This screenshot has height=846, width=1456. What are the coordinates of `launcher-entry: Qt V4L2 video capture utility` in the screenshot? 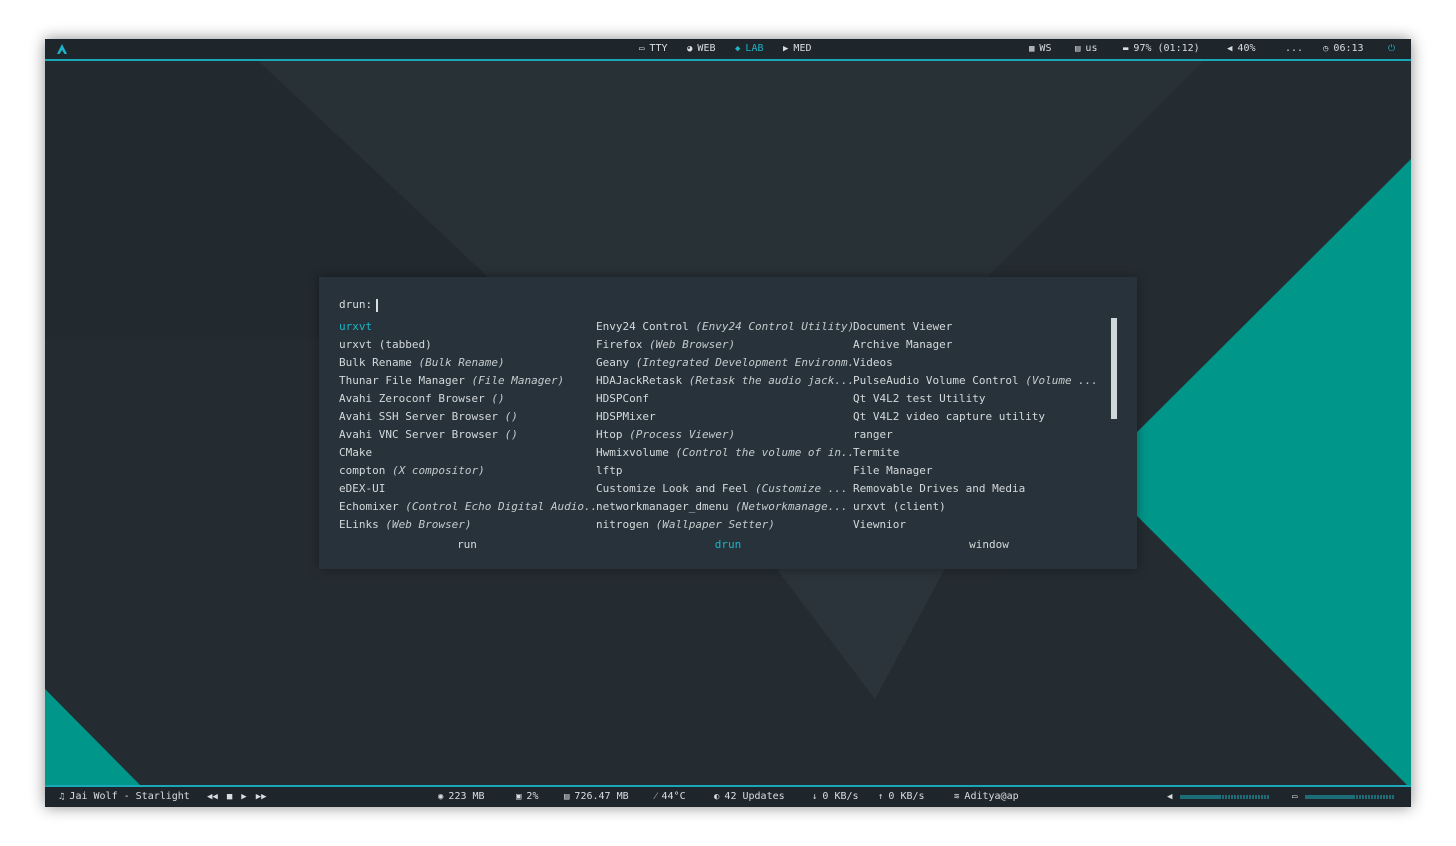 It's located at (978, 417).